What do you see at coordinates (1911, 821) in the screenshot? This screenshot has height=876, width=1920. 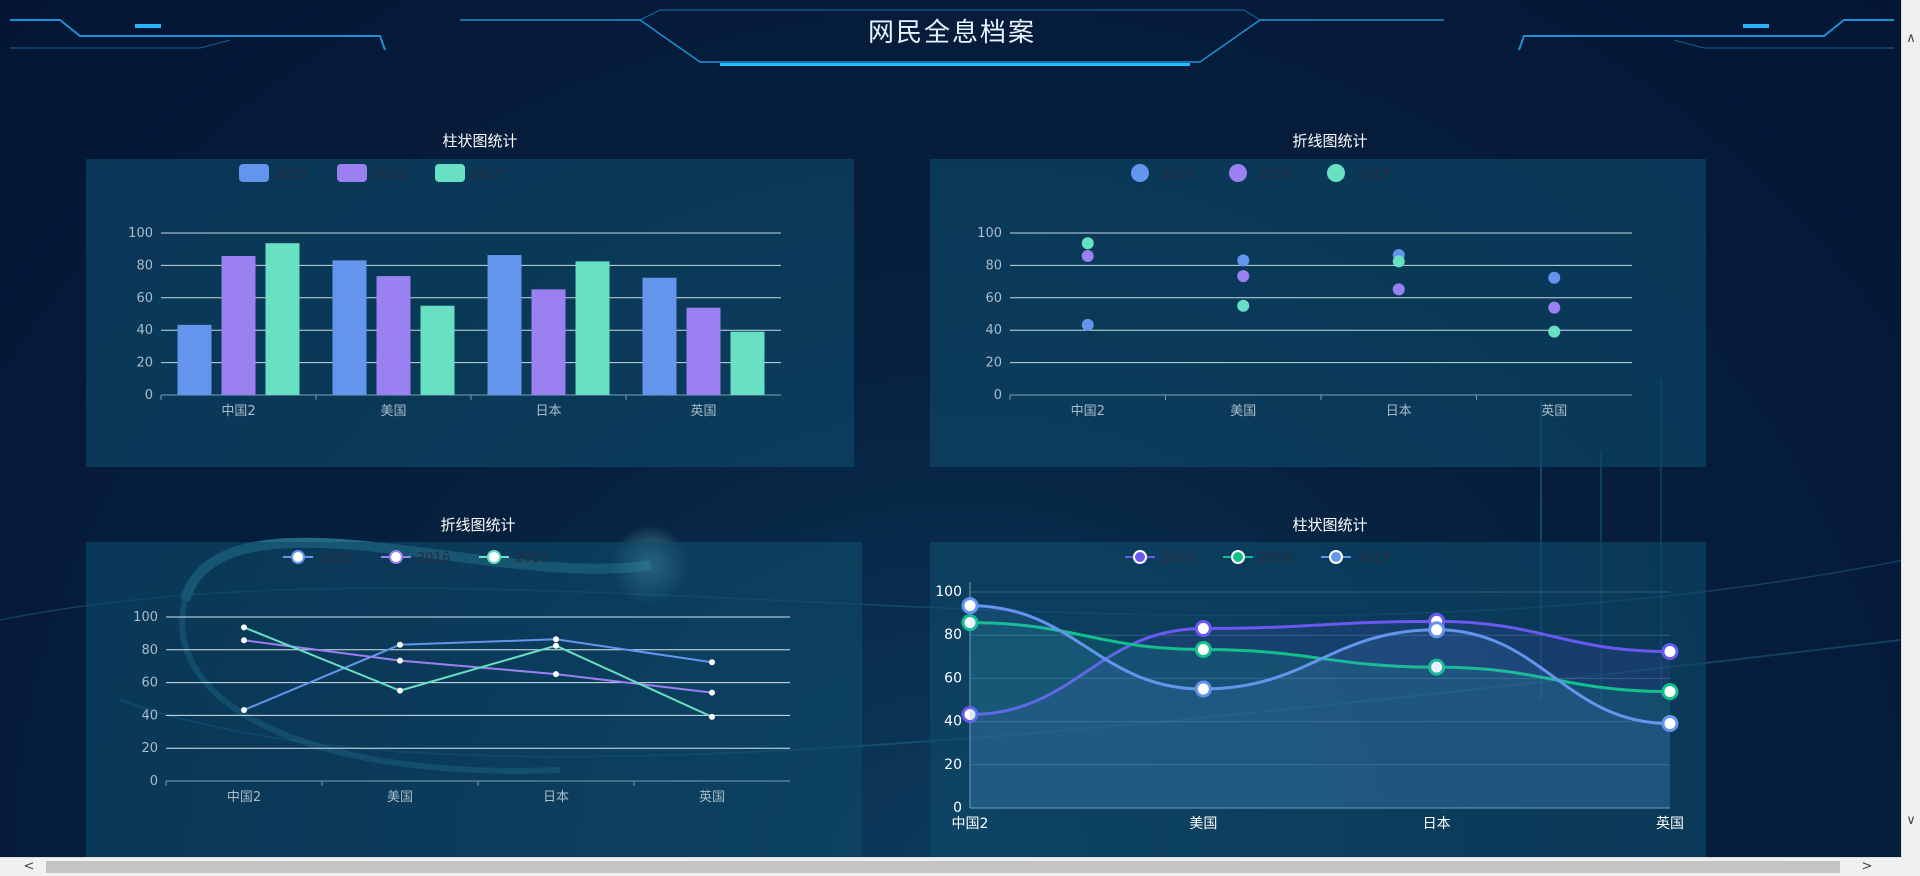 I see `scroll-down-arrow-icon: ∨` at bounding box center [1911, 821].